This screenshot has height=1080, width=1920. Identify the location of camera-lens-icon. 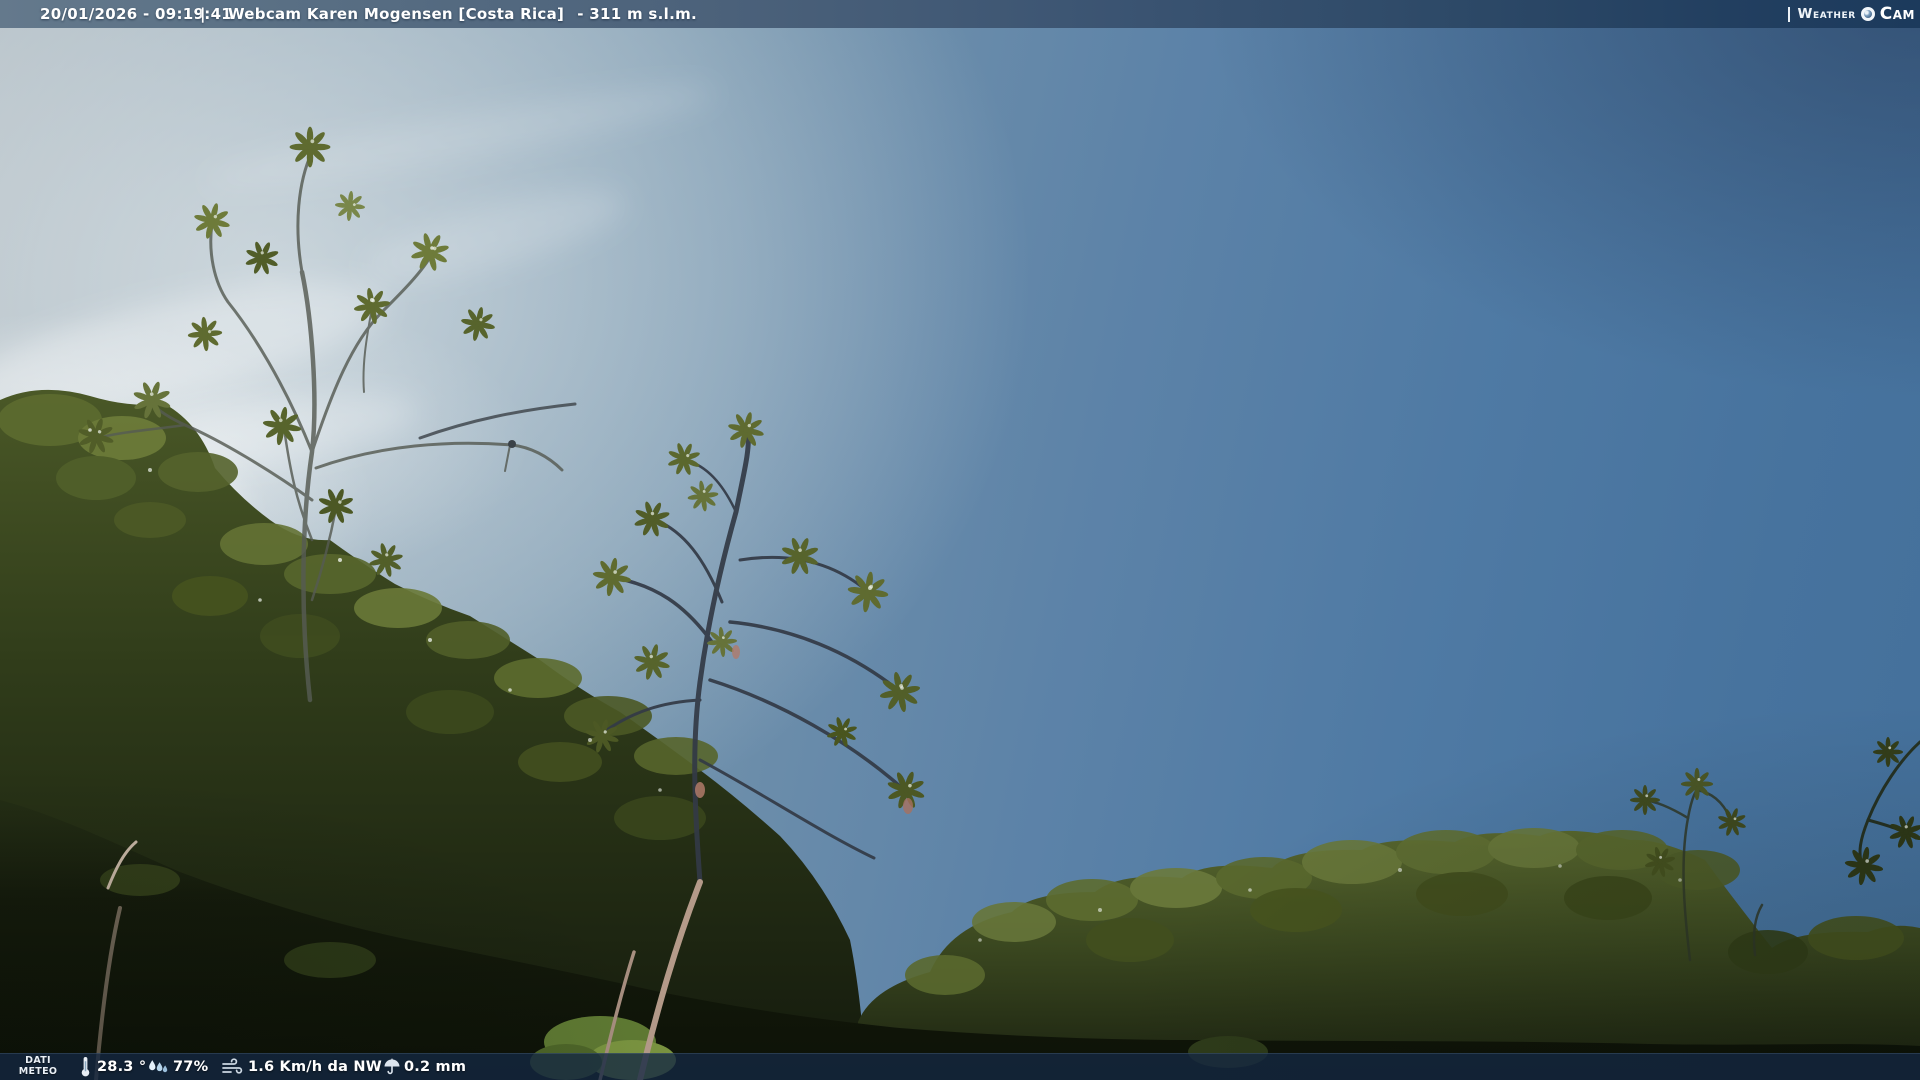
(1867, 14).